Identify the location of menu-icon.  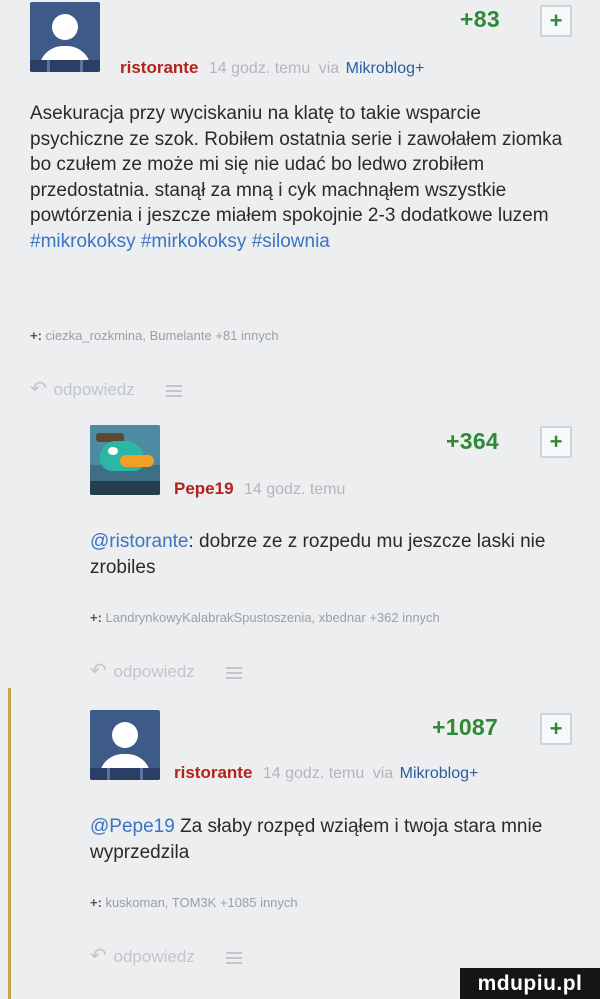
(233, 957).